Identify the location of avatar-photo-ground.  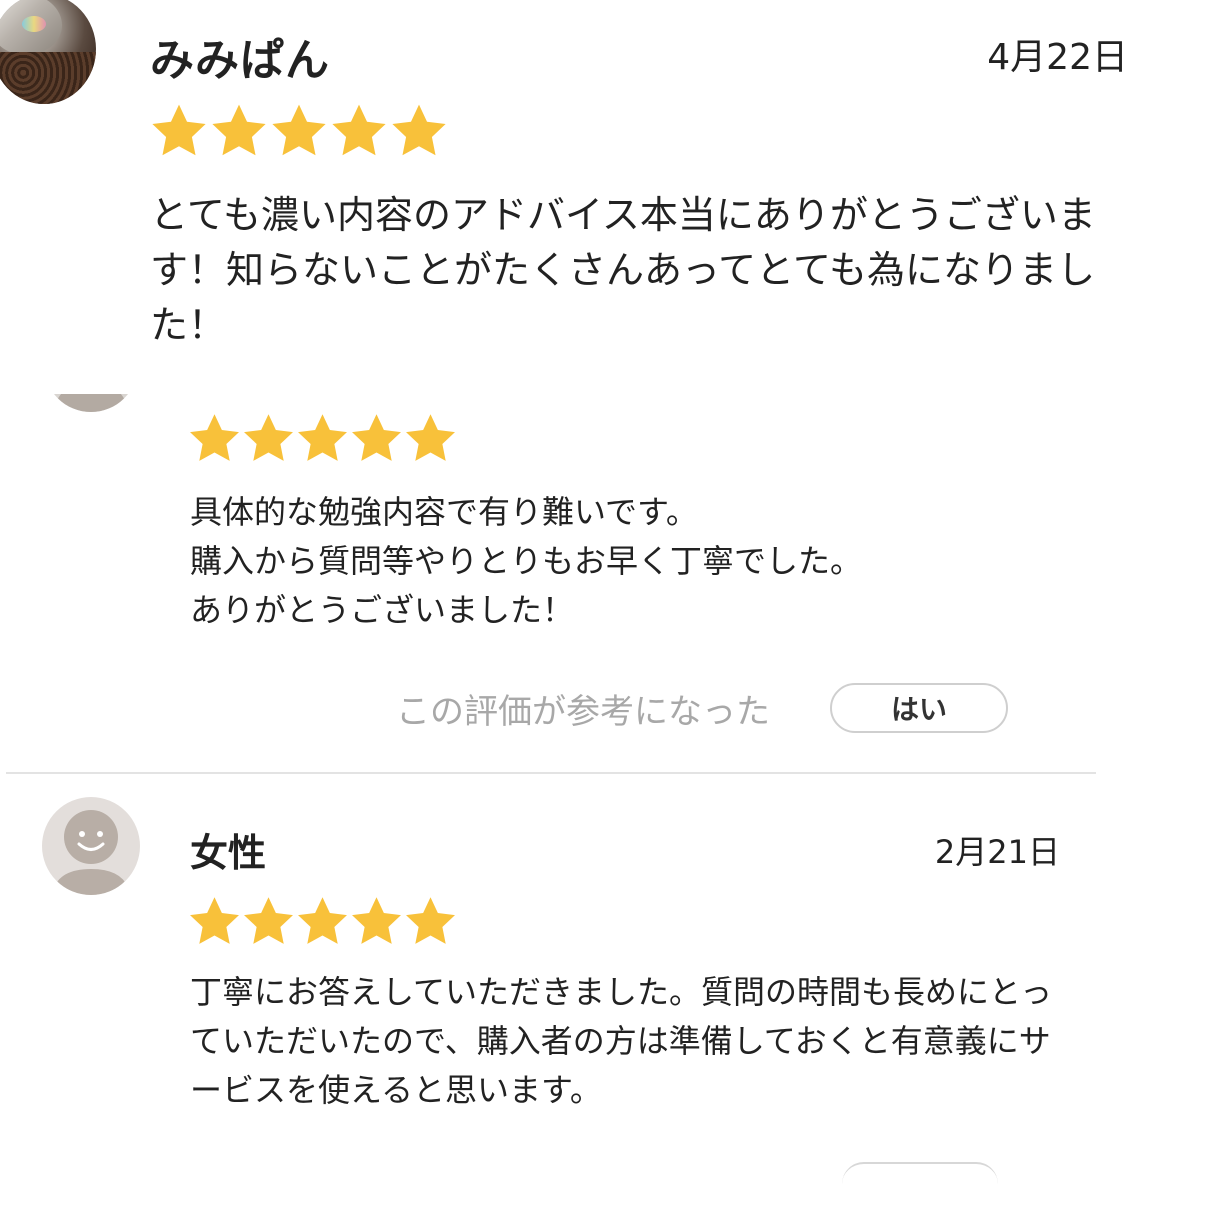
(48, 78).